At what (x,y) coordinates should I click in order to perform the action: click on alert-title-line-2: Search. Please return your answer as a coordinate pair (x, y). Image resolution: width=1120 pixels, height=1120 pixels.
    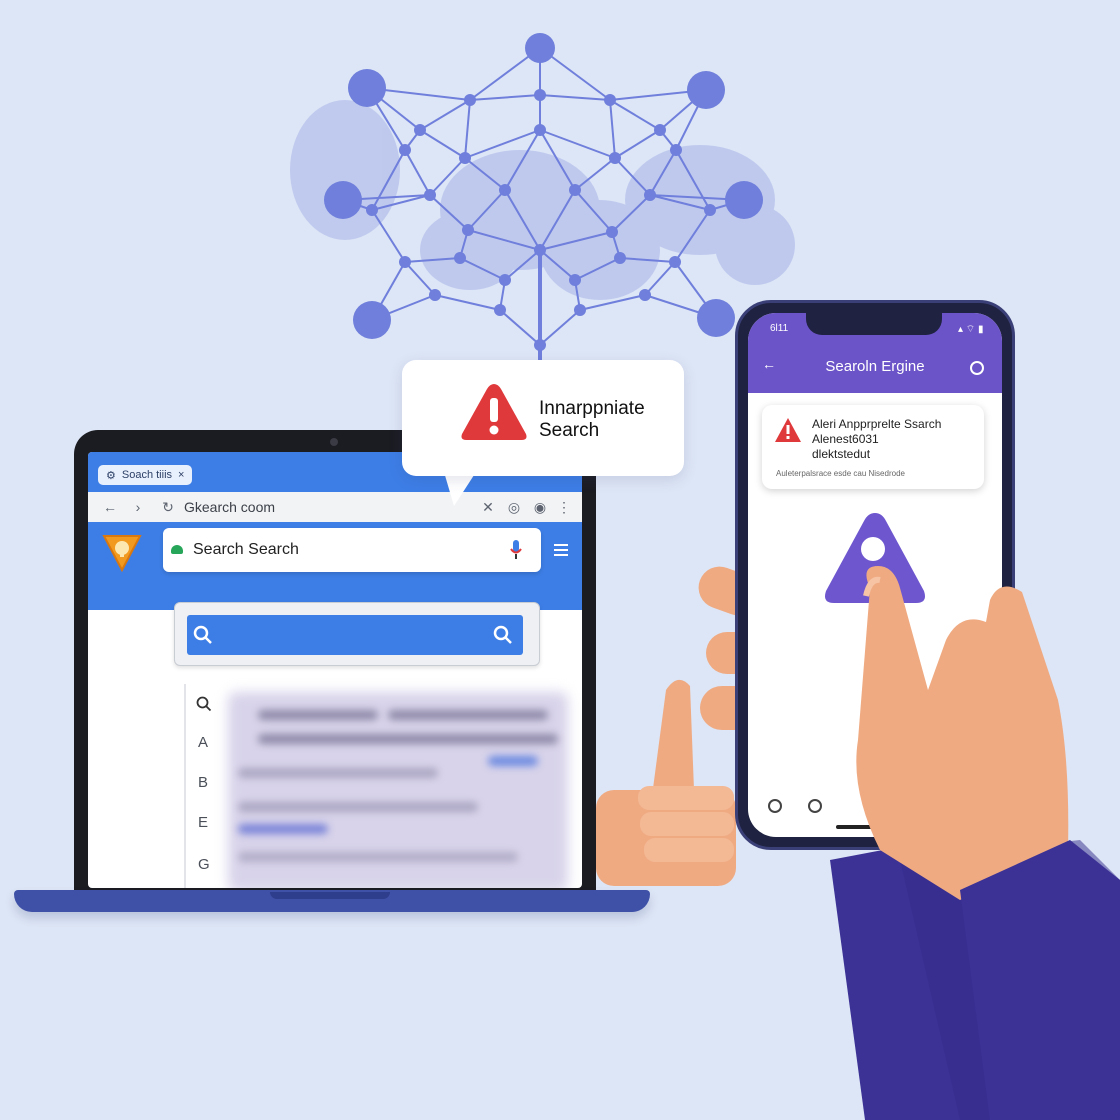
    Looking at the image, I should click on (569, 430).